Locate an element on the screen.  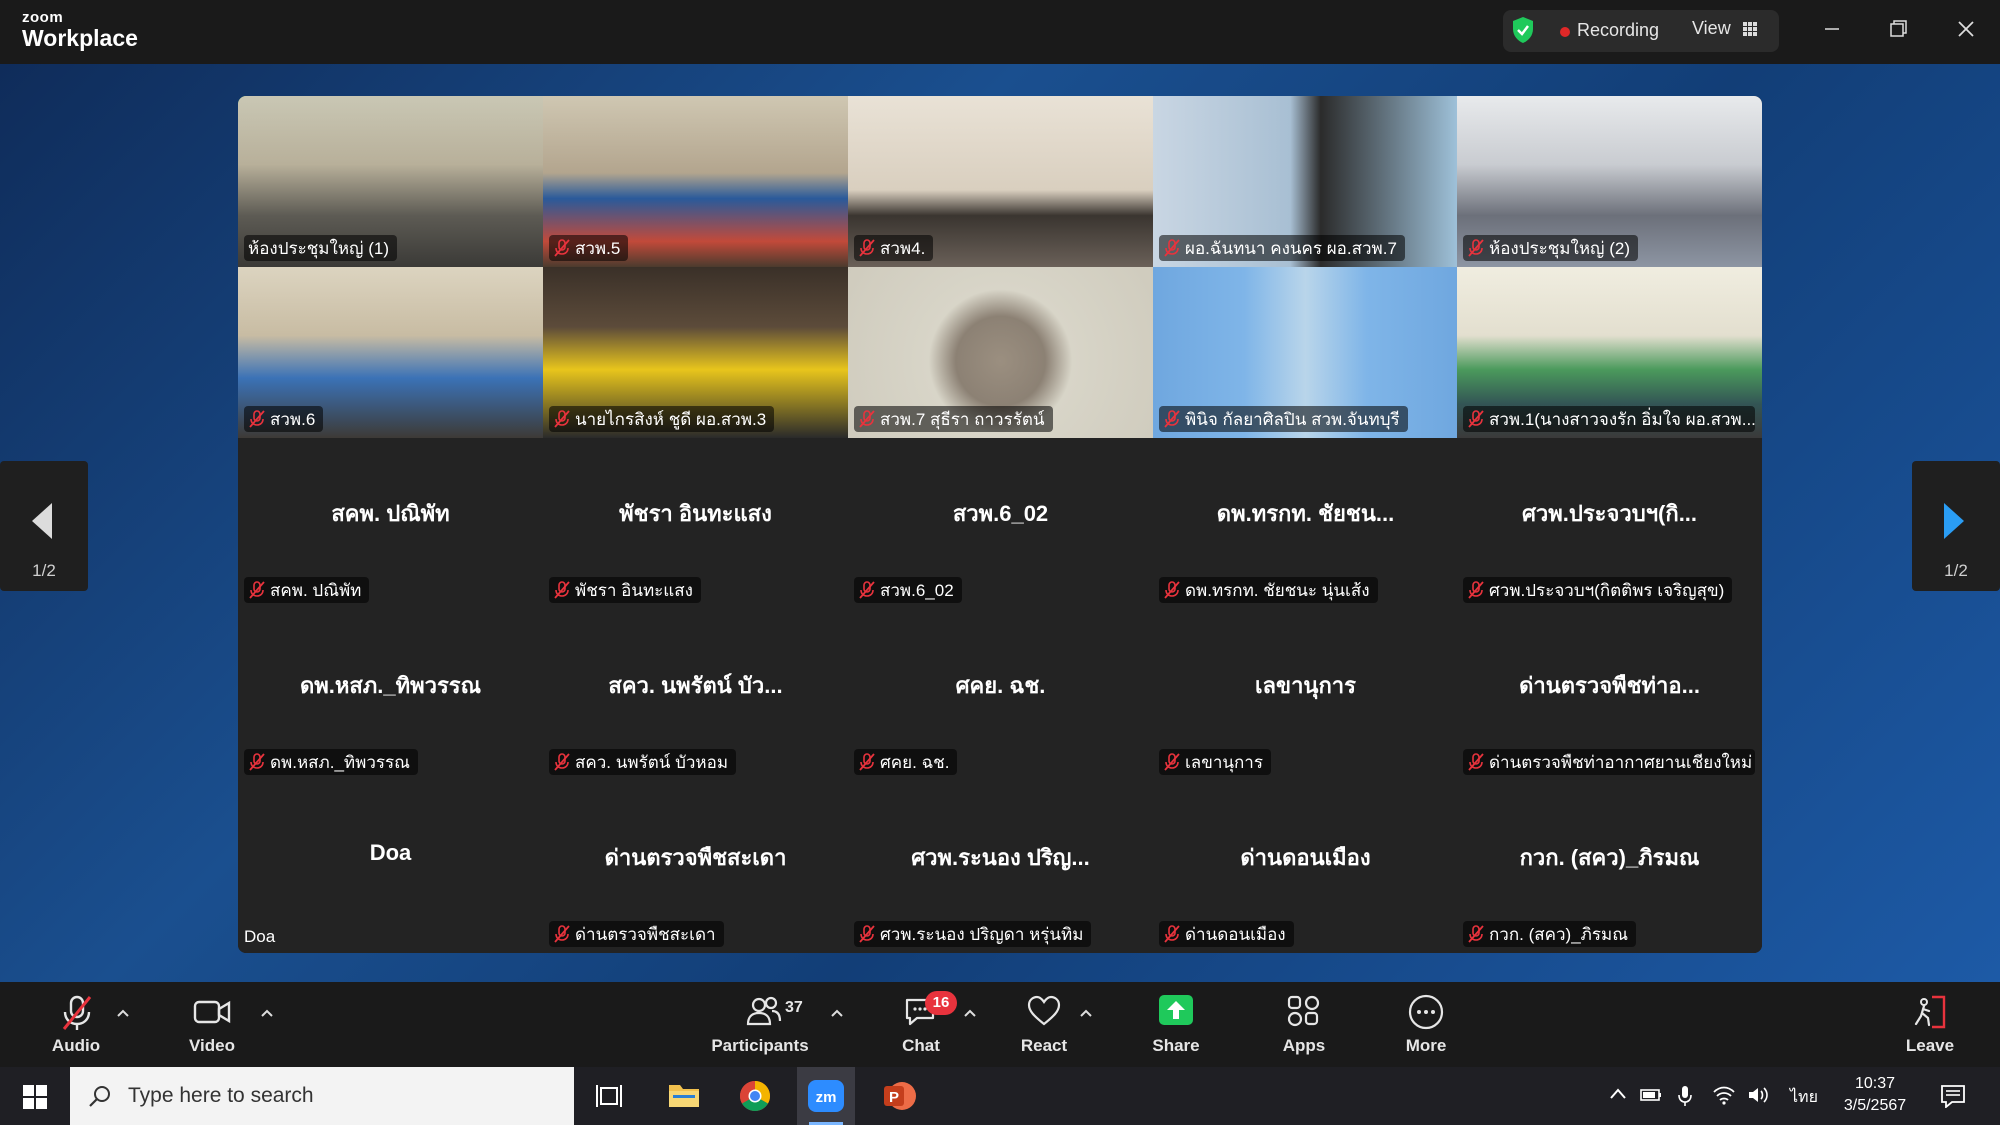
wifi-icon is located at coordinates (1724, 1095).